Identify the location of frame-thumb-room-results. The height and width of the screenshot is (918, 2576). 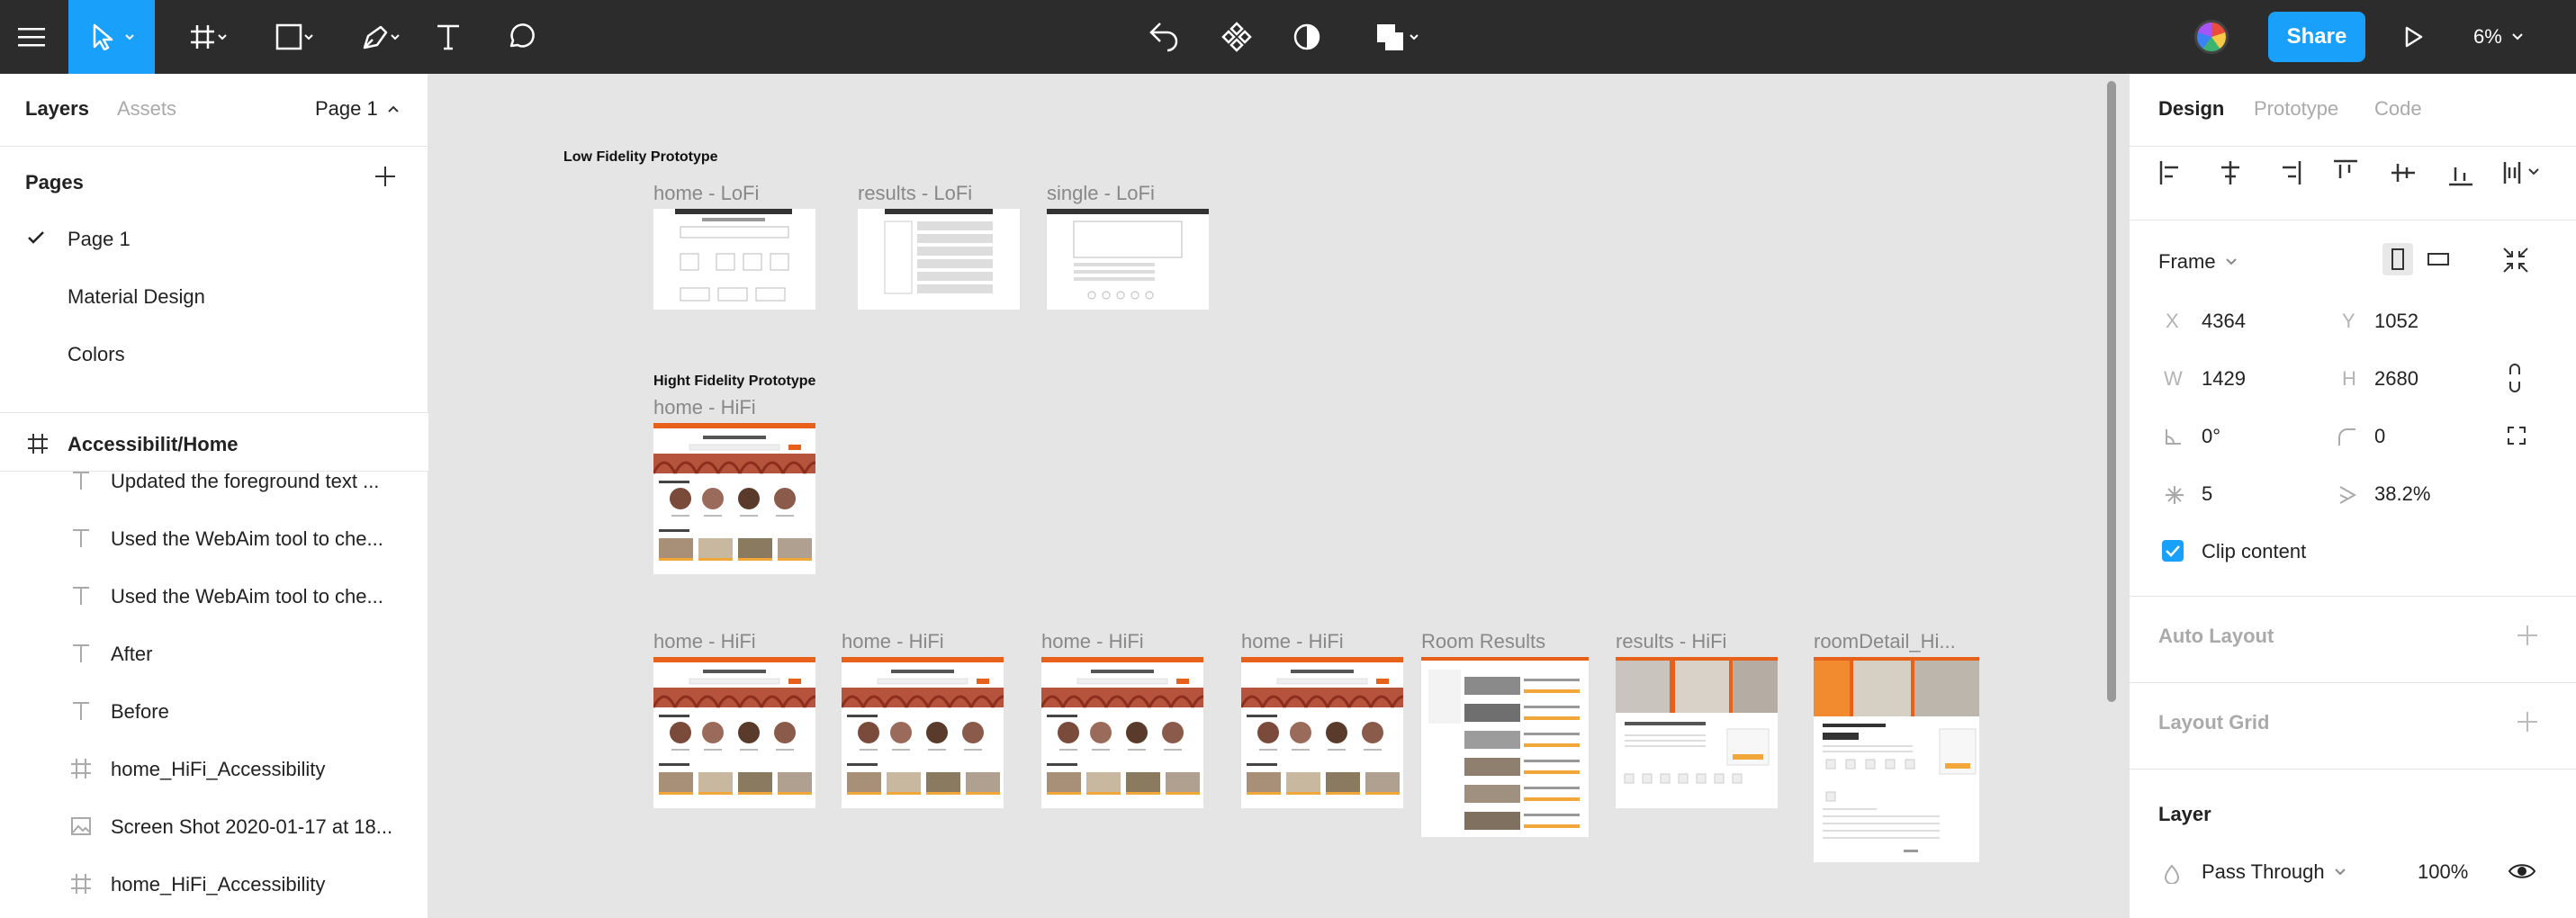
(1505, 747).